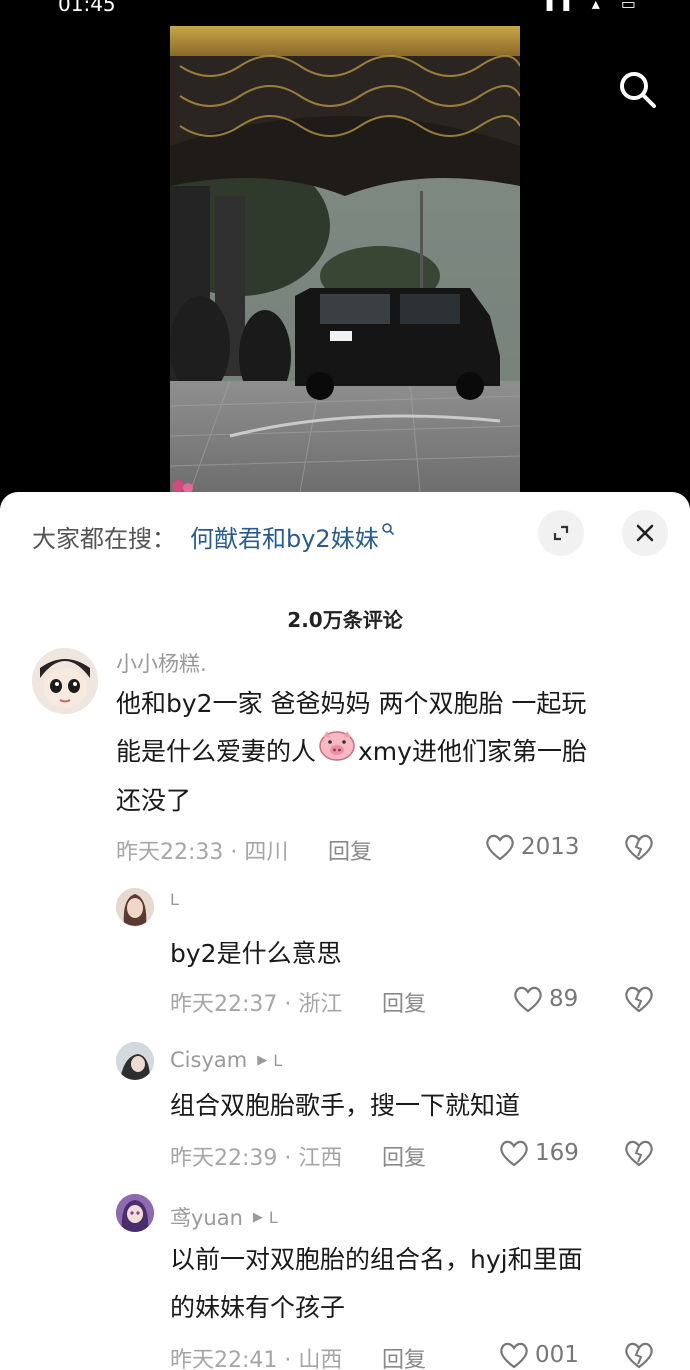  Describe the element at coordinates (594, 6) in the screenshot. I see `status-icons: ▮▮ ▴ ▭` at that location.